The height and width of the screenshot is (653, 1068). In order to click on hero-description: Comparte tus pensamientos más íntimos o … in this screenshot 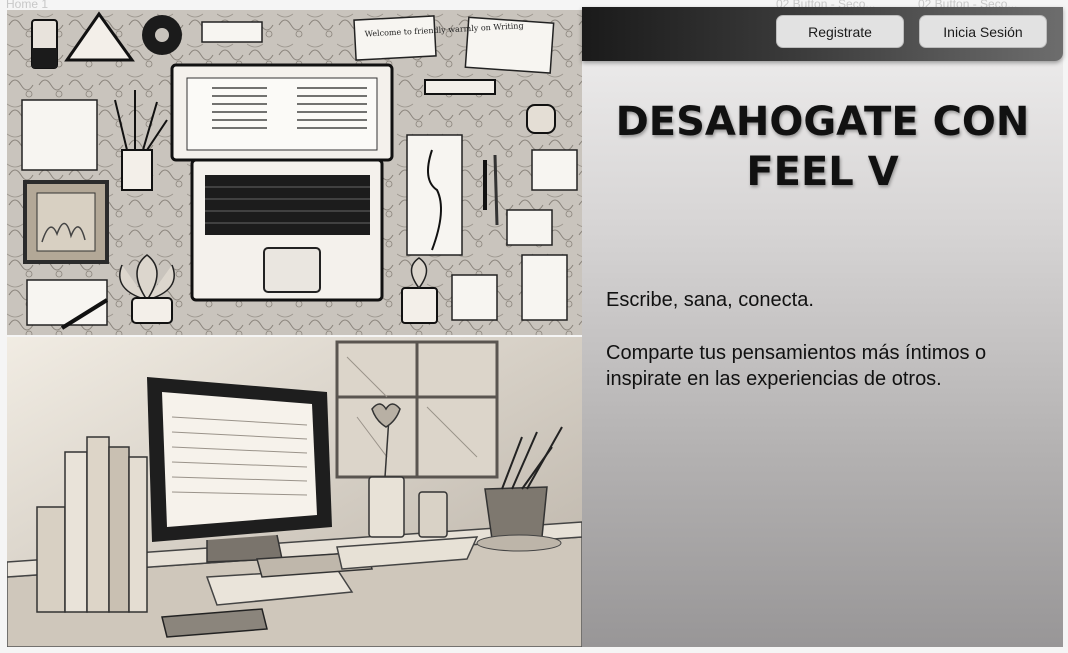, I will do `click(796, 366)`.